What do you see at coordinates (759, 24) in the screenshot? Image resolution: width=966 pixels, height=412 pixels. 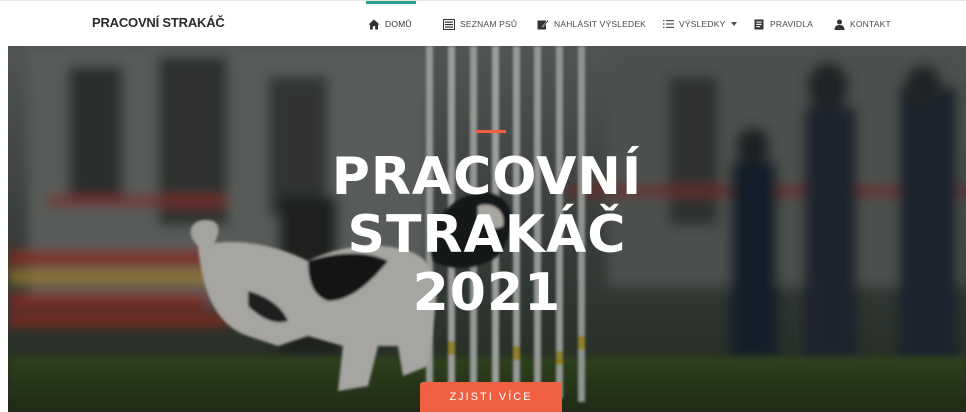 I see `book-icon` at bounding box center [759, 24].